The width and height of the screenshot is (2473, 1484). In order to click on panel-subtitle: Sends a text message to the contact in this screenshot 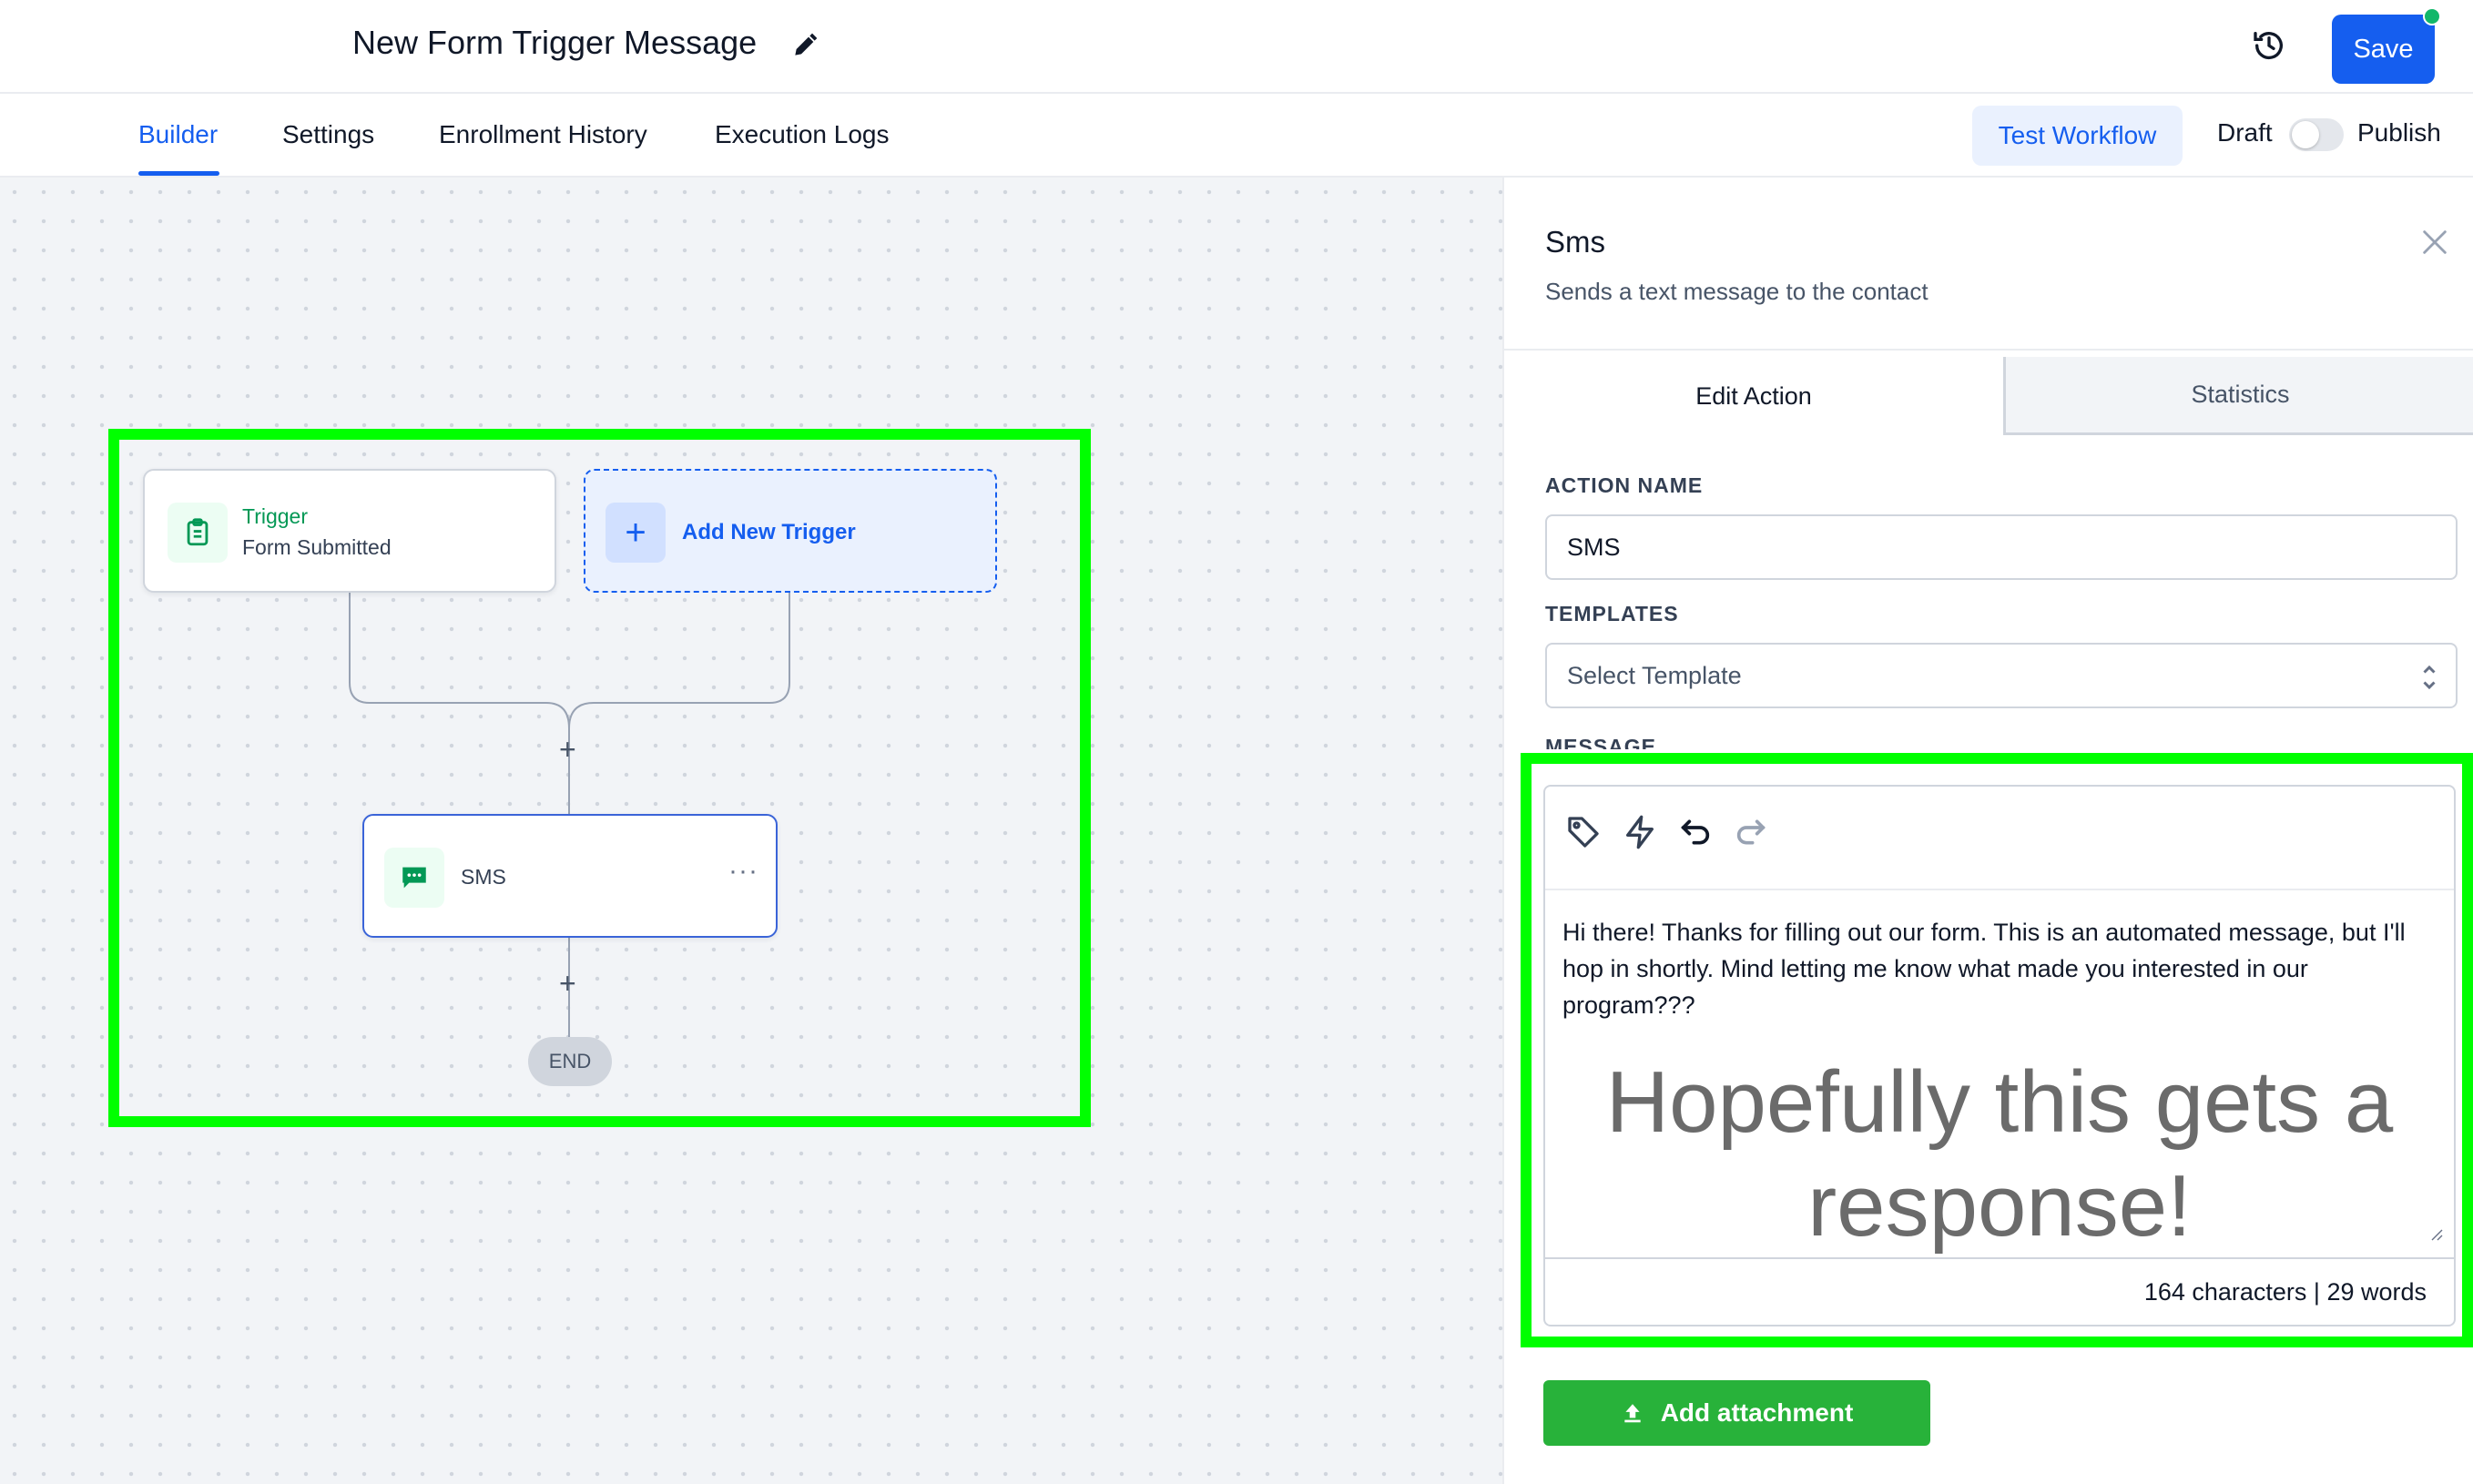, I will do `click(1737, 291)`.